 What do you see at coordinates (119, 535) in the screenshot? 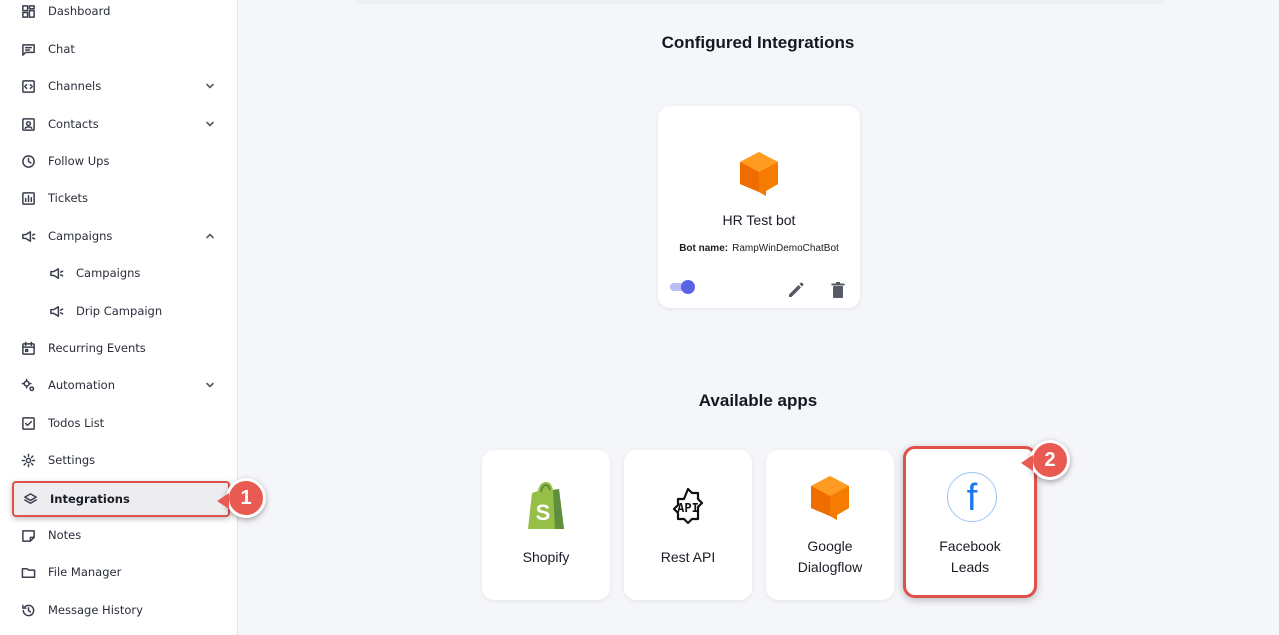
I see `sidebar-item-notes: Notes` at bounding box center [119, 535].